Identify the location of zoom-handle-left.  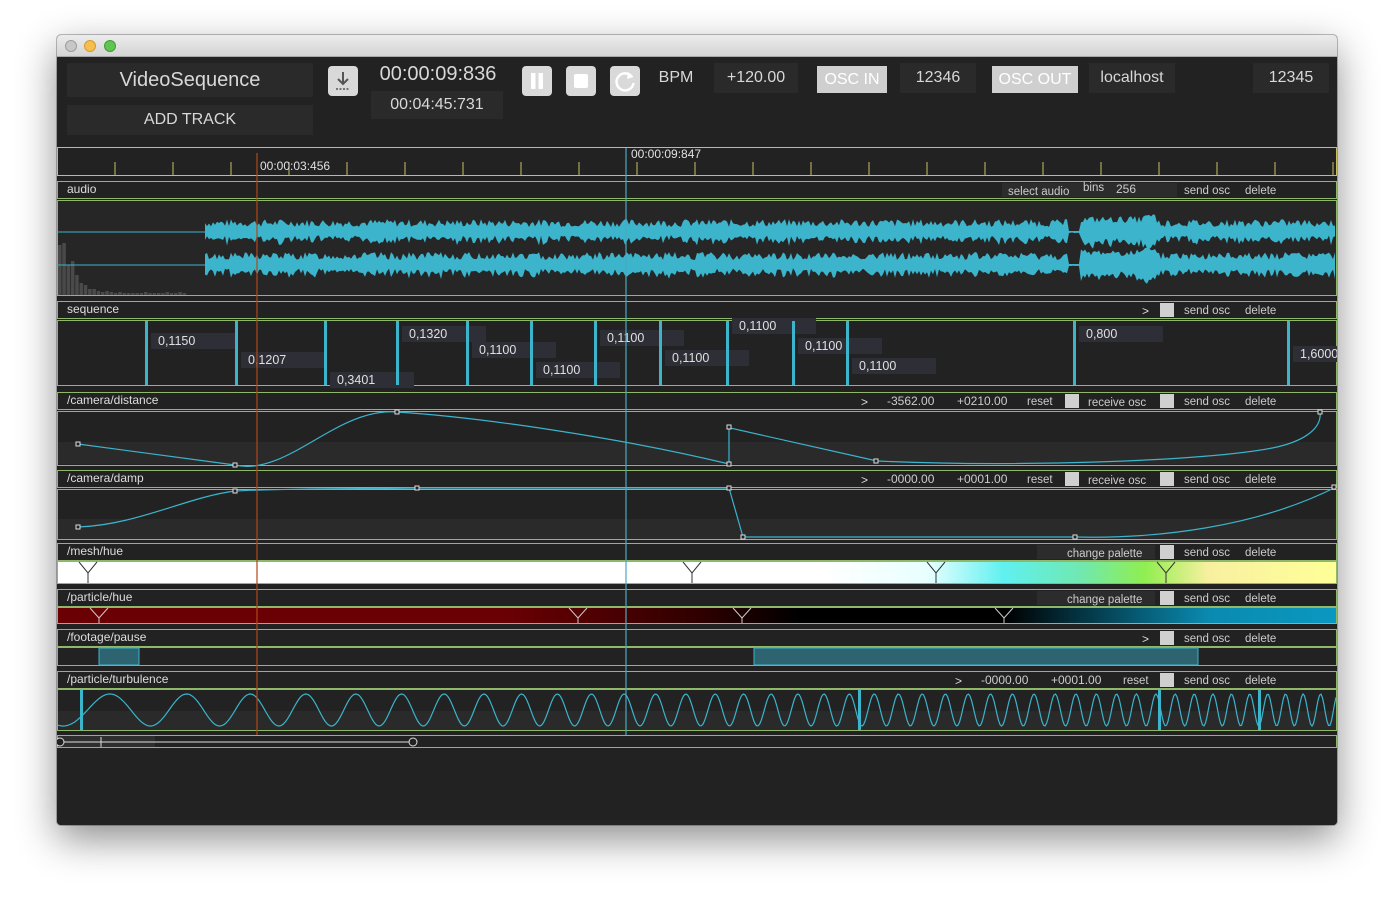
(61, 742).